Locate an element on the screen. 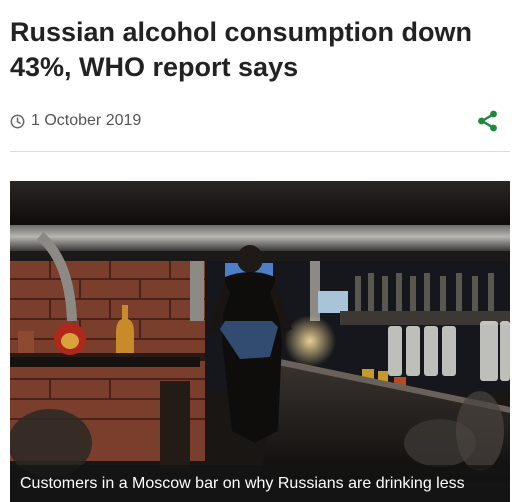  article-date-text: 1 October 2019 is located at coordinates (86, 120).